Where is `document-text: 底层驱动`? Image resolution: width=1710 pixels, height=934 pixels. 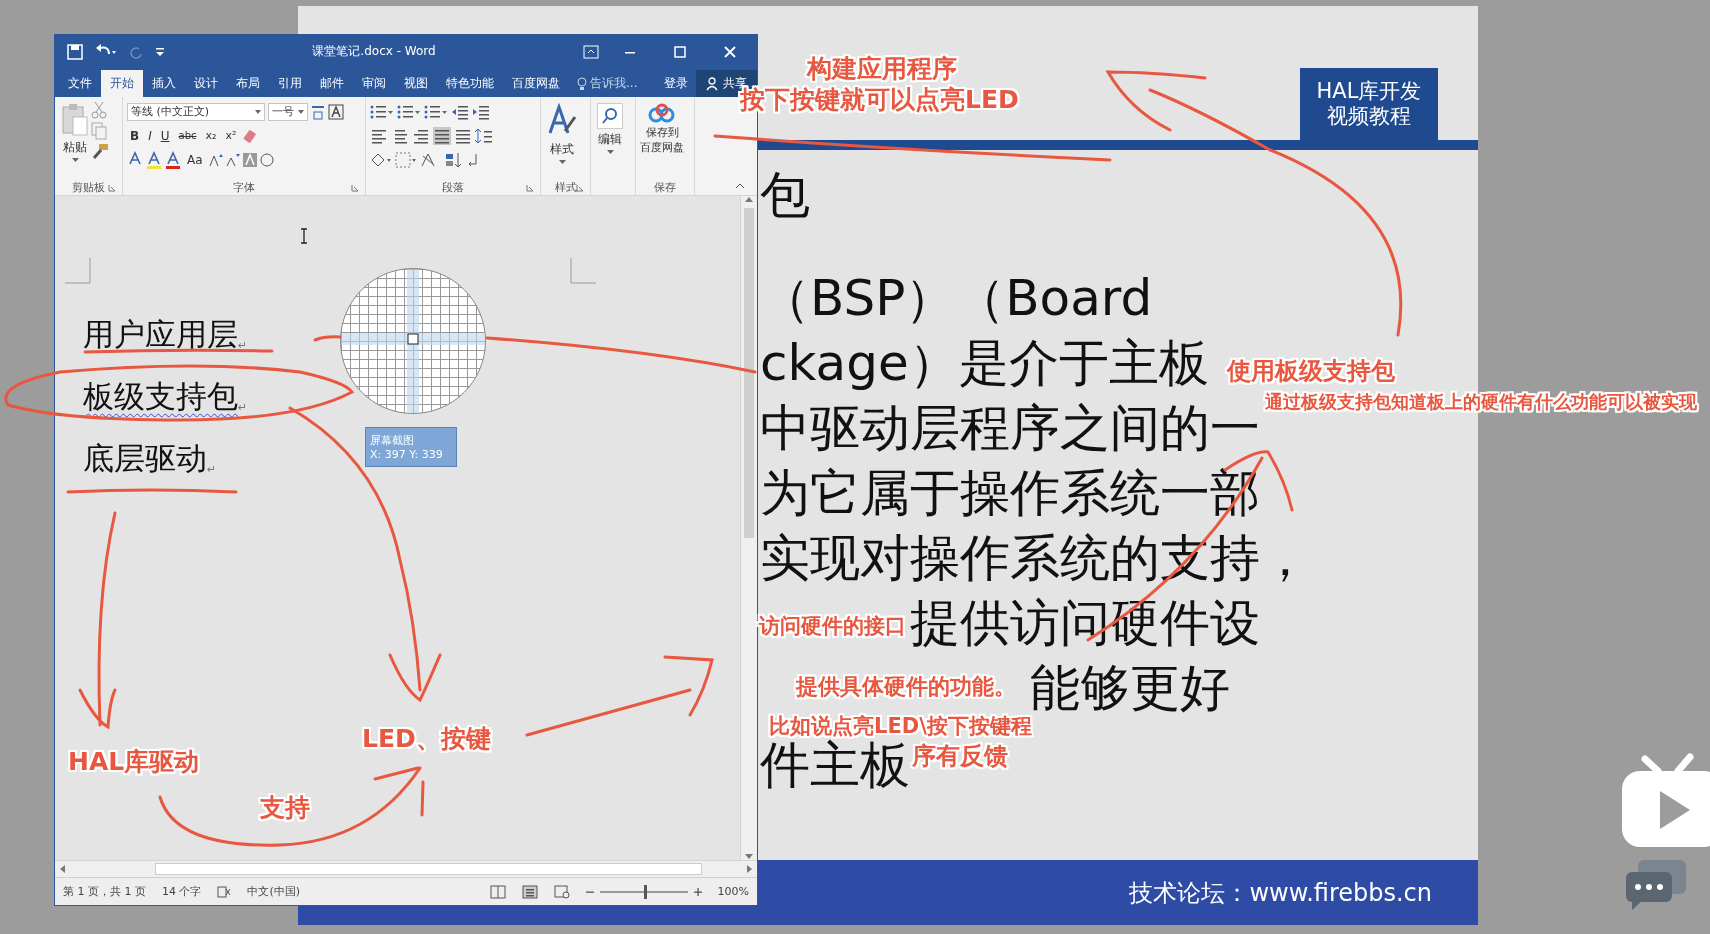 document-text: 底层驱动 is located at coordinates (145, 458).